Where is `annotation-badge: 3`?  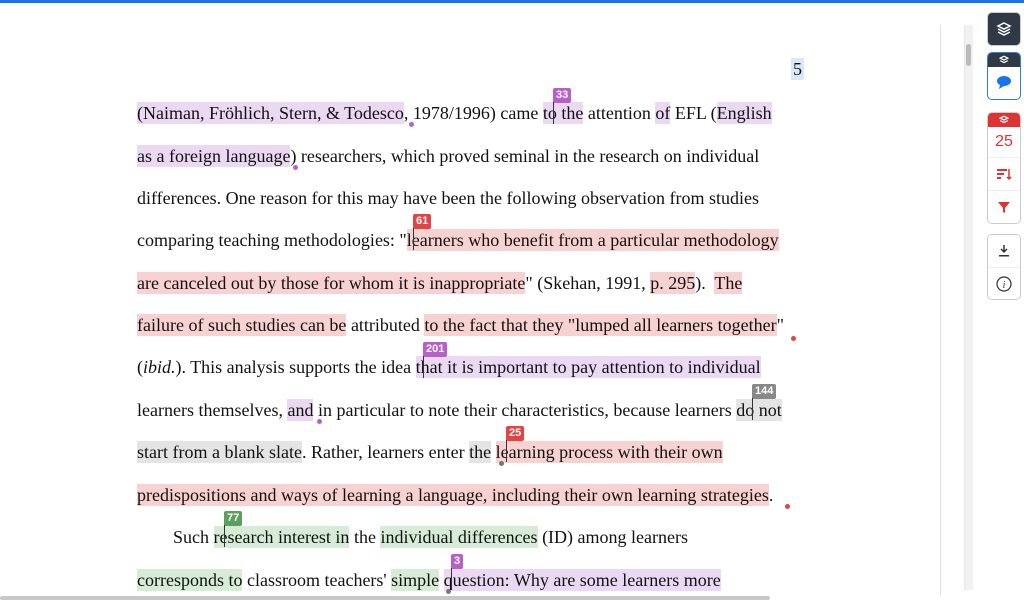
annotation-badge: 3 is located at coordinates (457, 561).